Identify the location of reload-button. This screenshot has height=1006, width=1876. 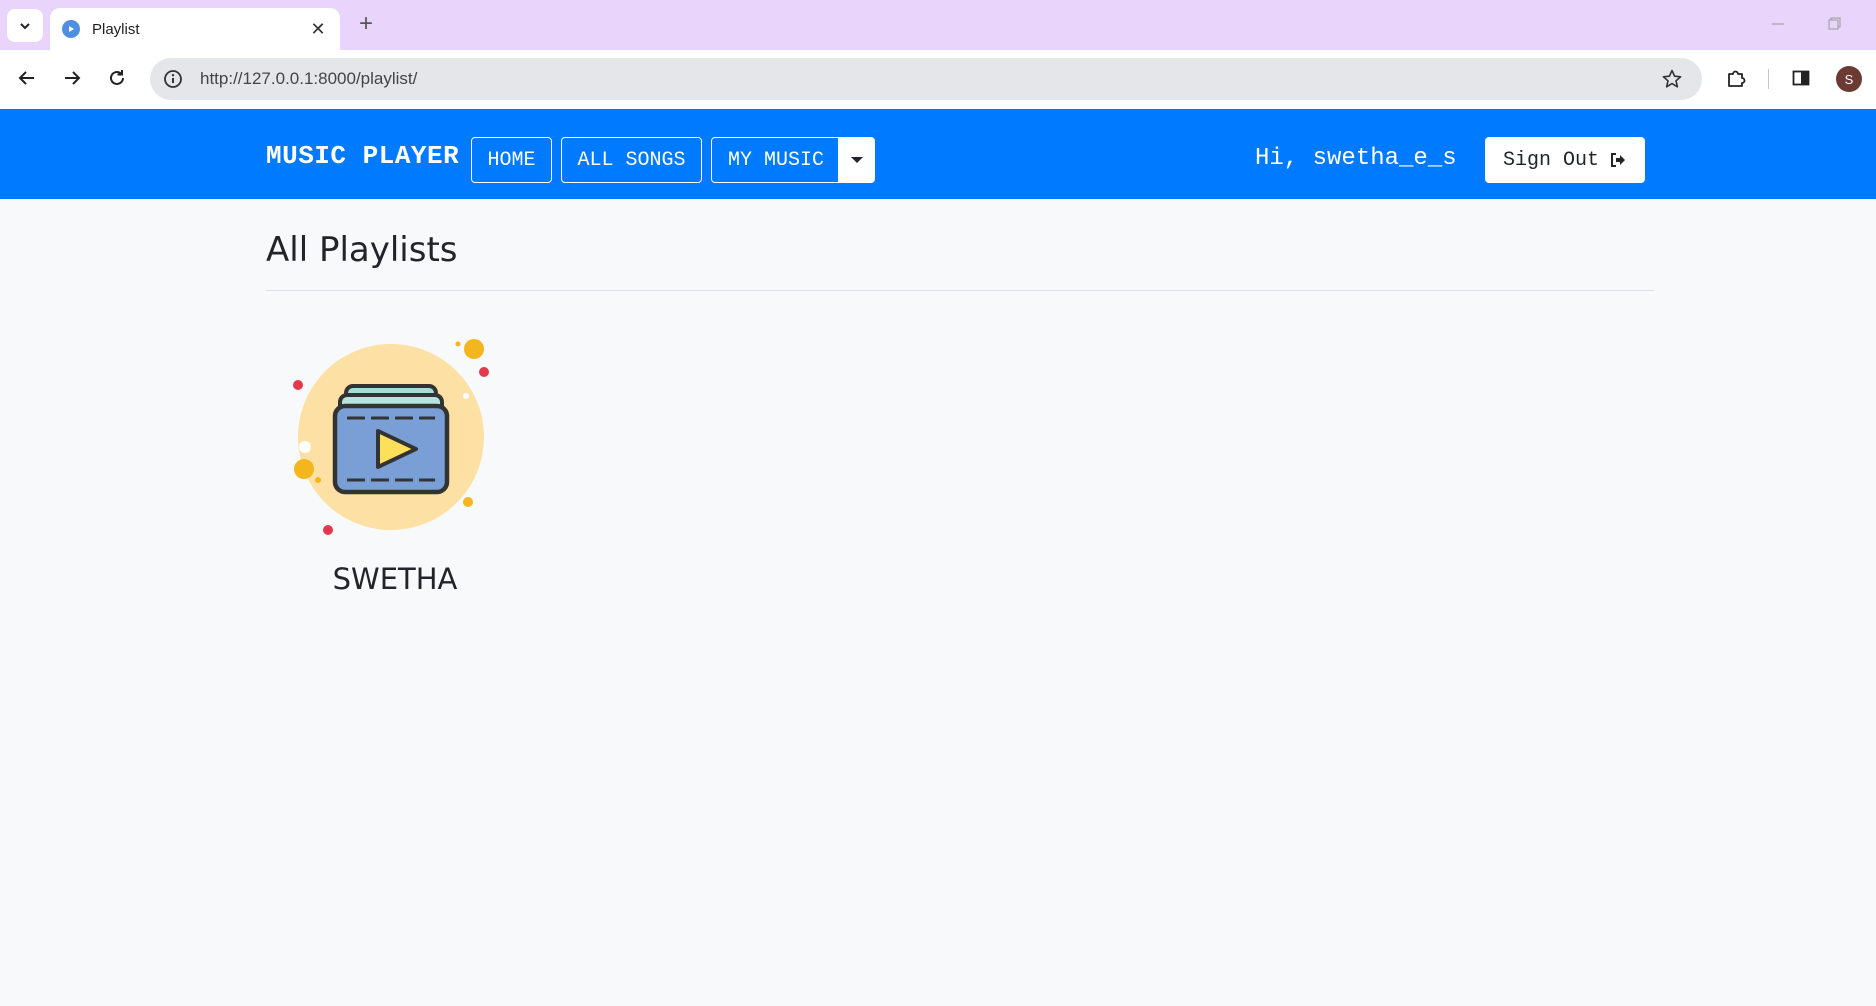
(117, 78).